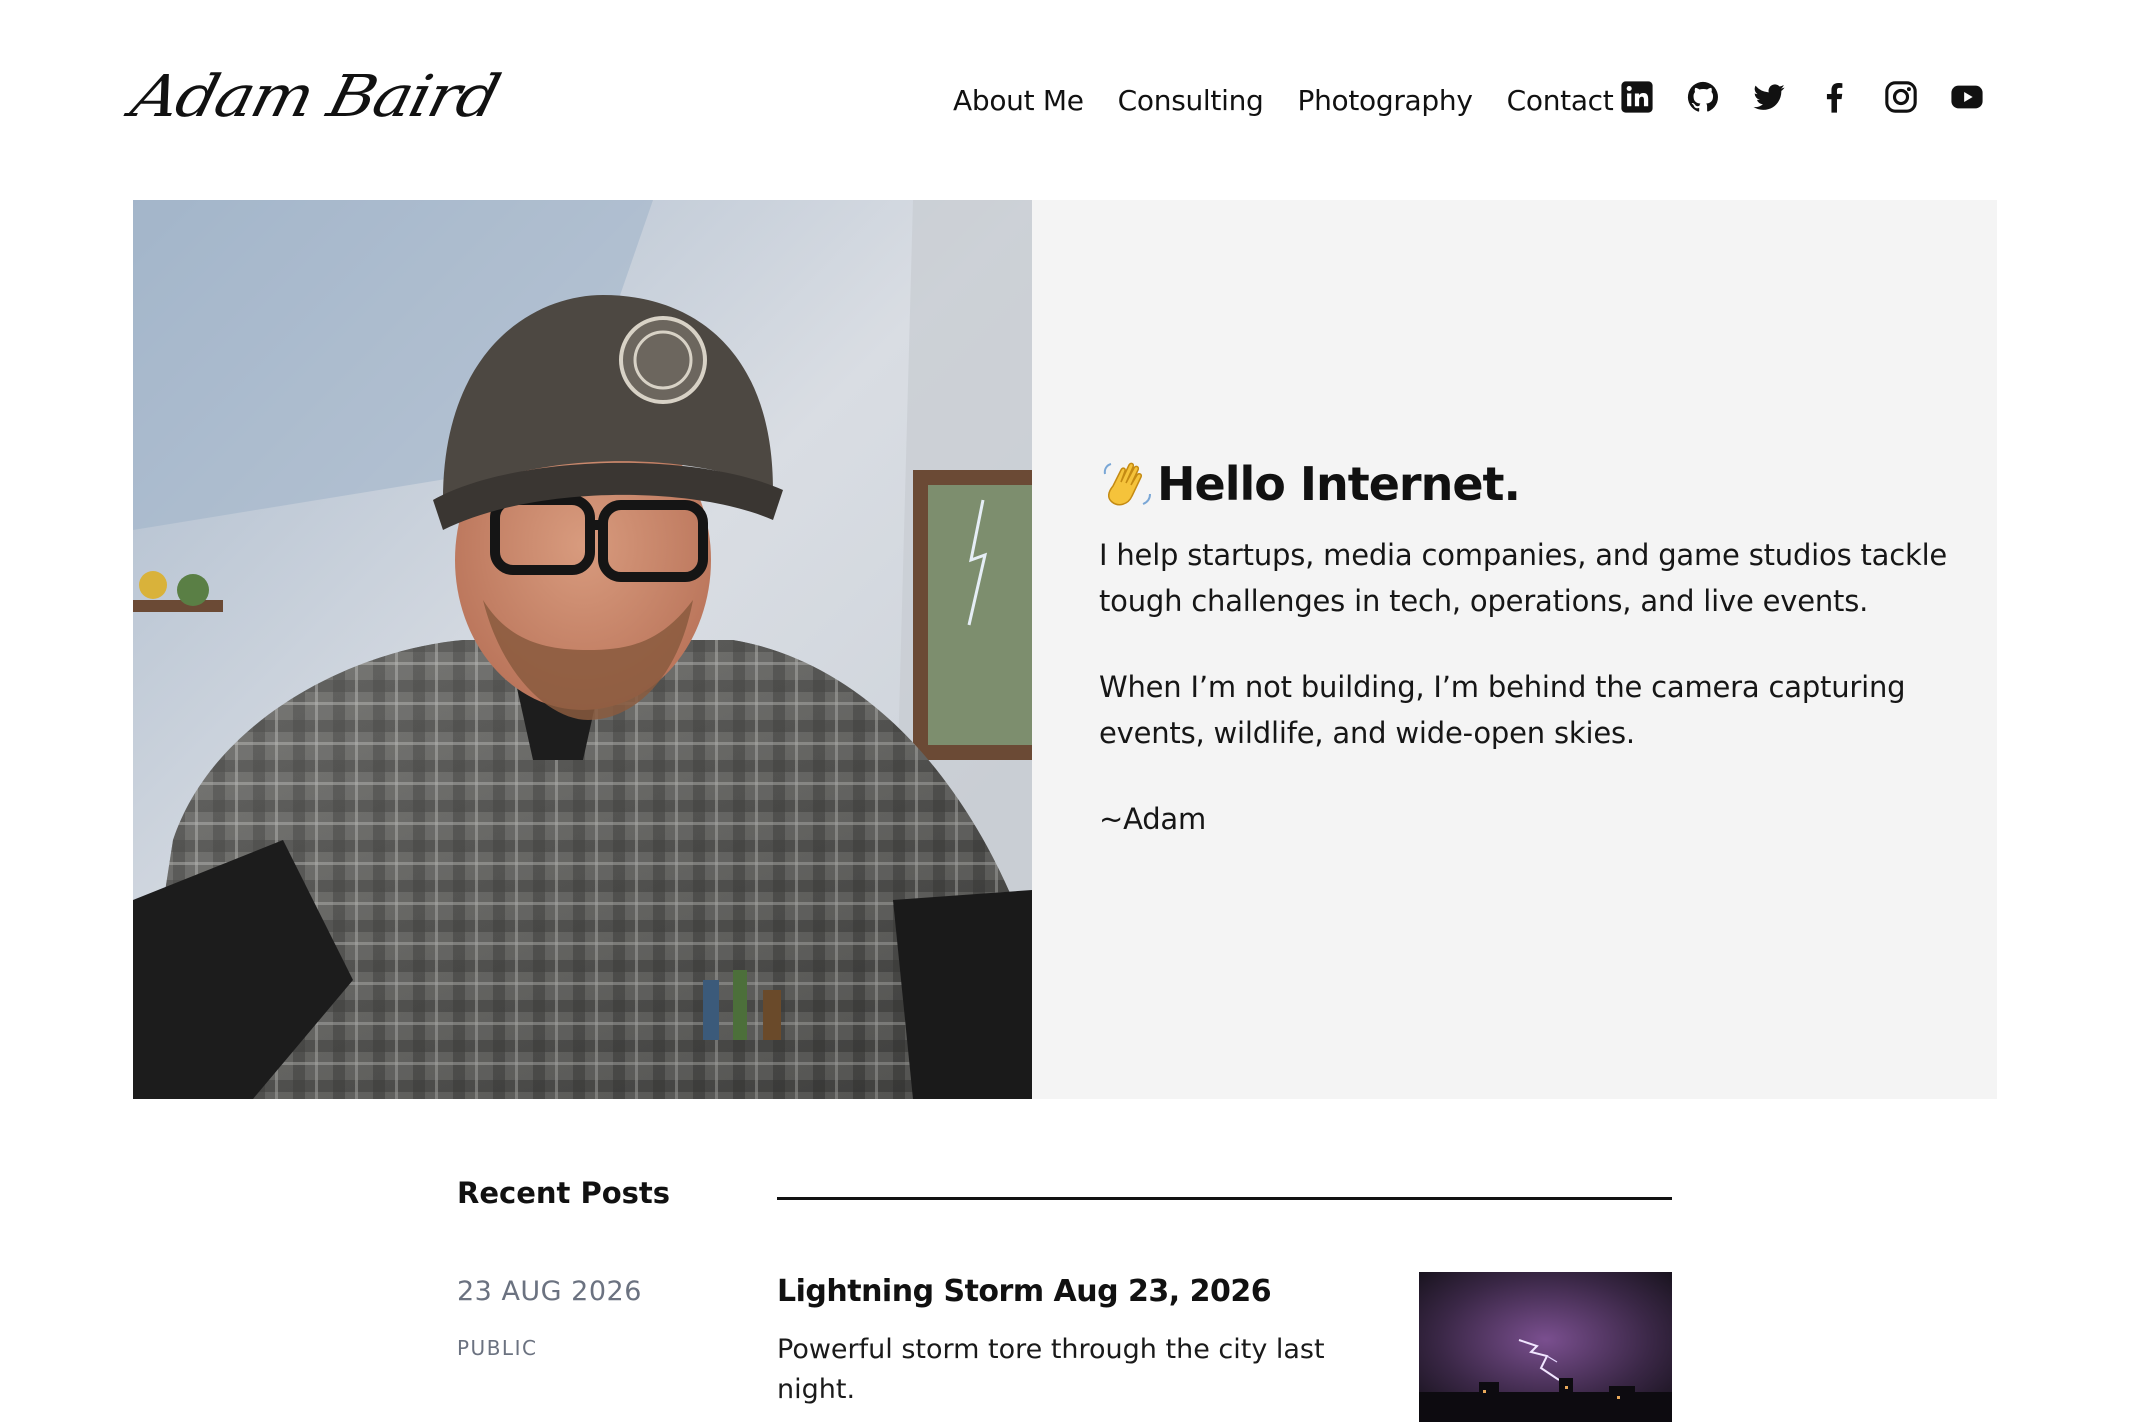 This screenshot has height=1422, width=2129. What do you see at coordinates (1224, 1198) in the screenshot?
I see `recent-posts-divider` at bounding box center [1224, 1198].